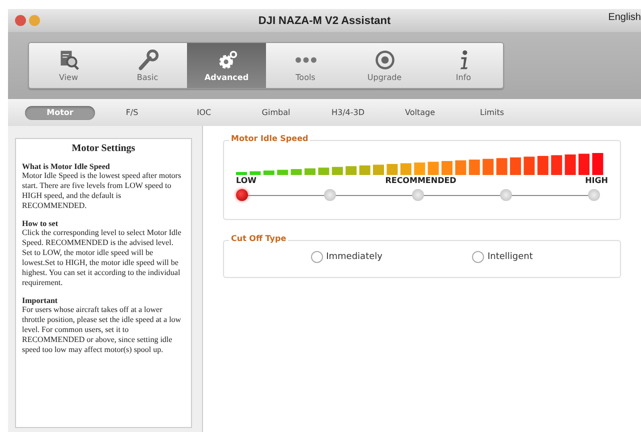  Describe the element at coordinates (596, 180) in the screenshot. I see `level-label: HIGH` at that location.